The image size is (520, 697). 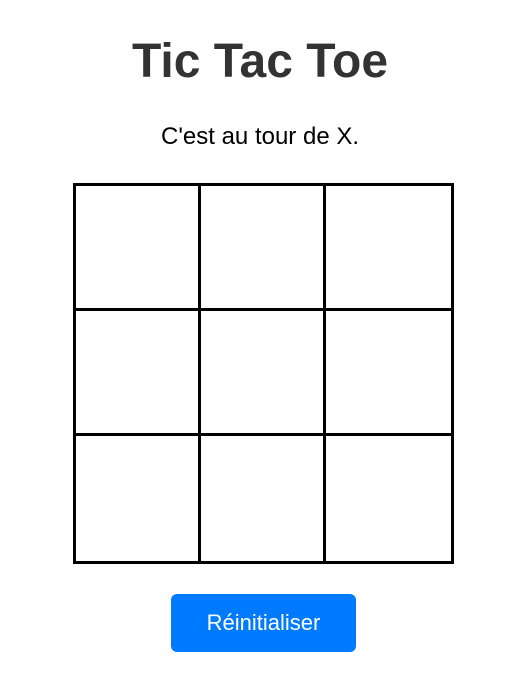 What do you see at coordinates (260, 61) in the screenshot?
I see `page-title: Tic Tac Toe` at bounding box center [260, 61].